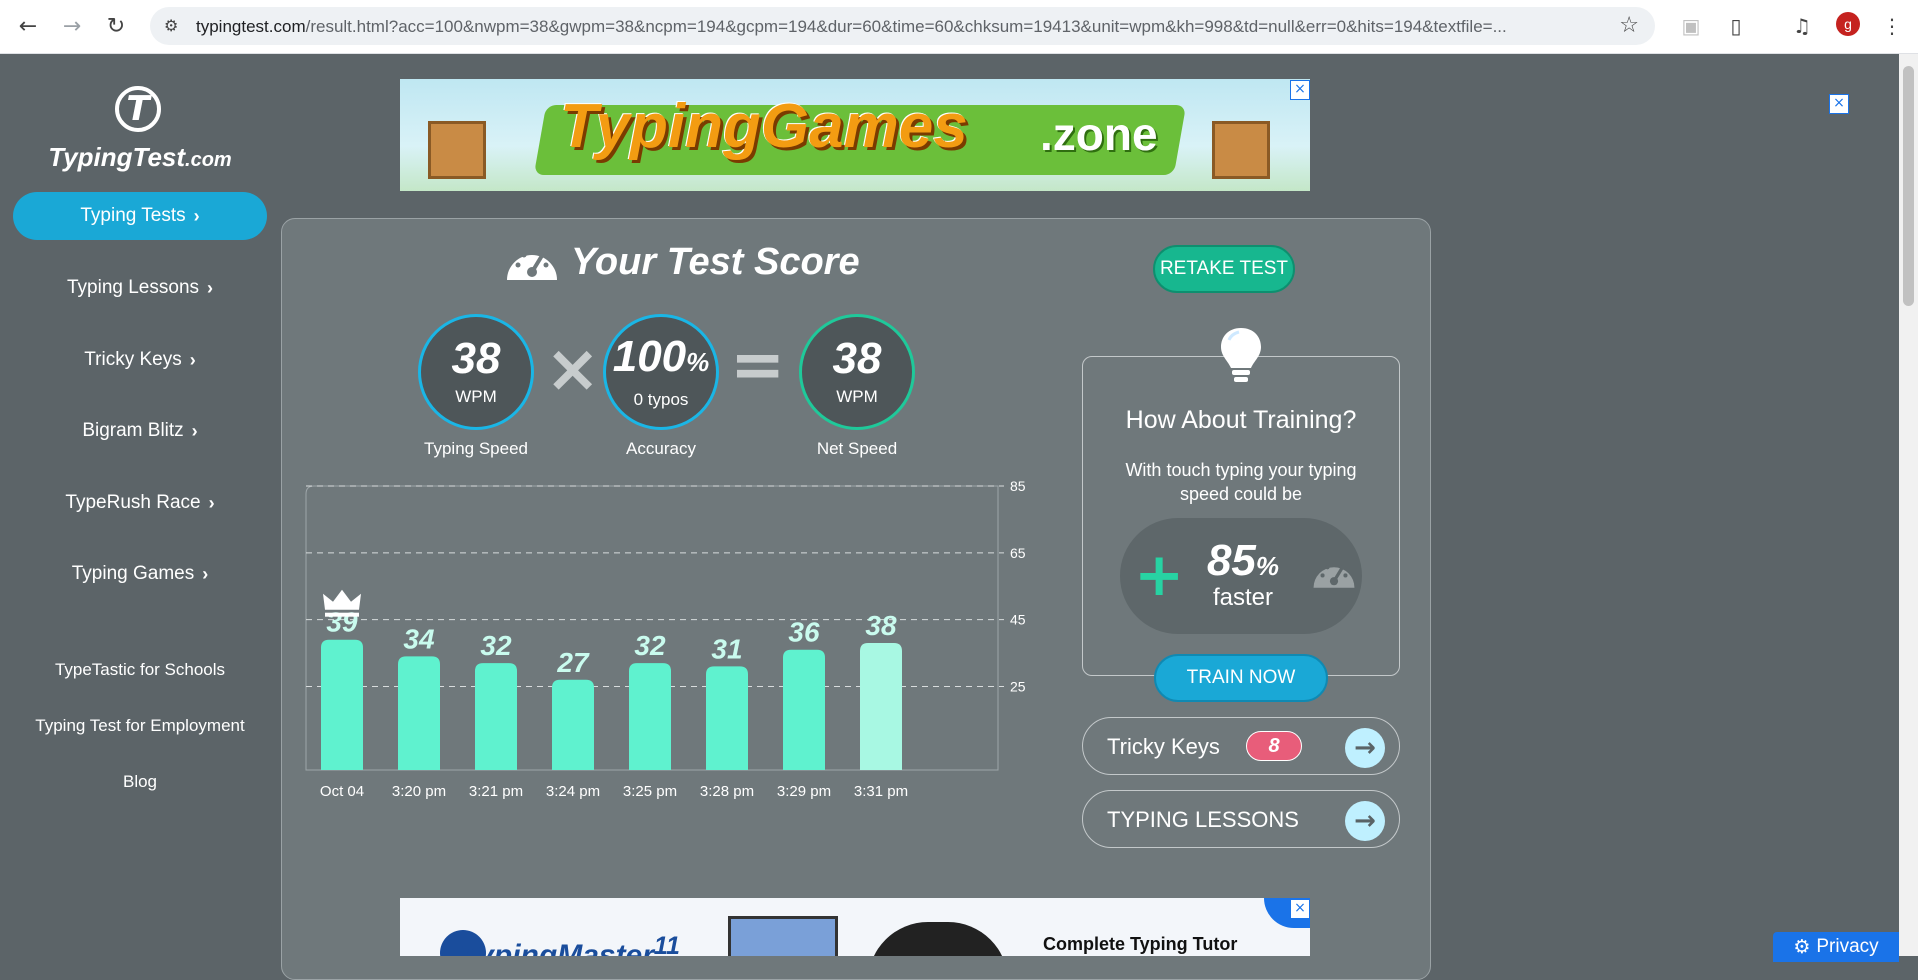  I want to click on logo-tld: .com, so click(208, 160).